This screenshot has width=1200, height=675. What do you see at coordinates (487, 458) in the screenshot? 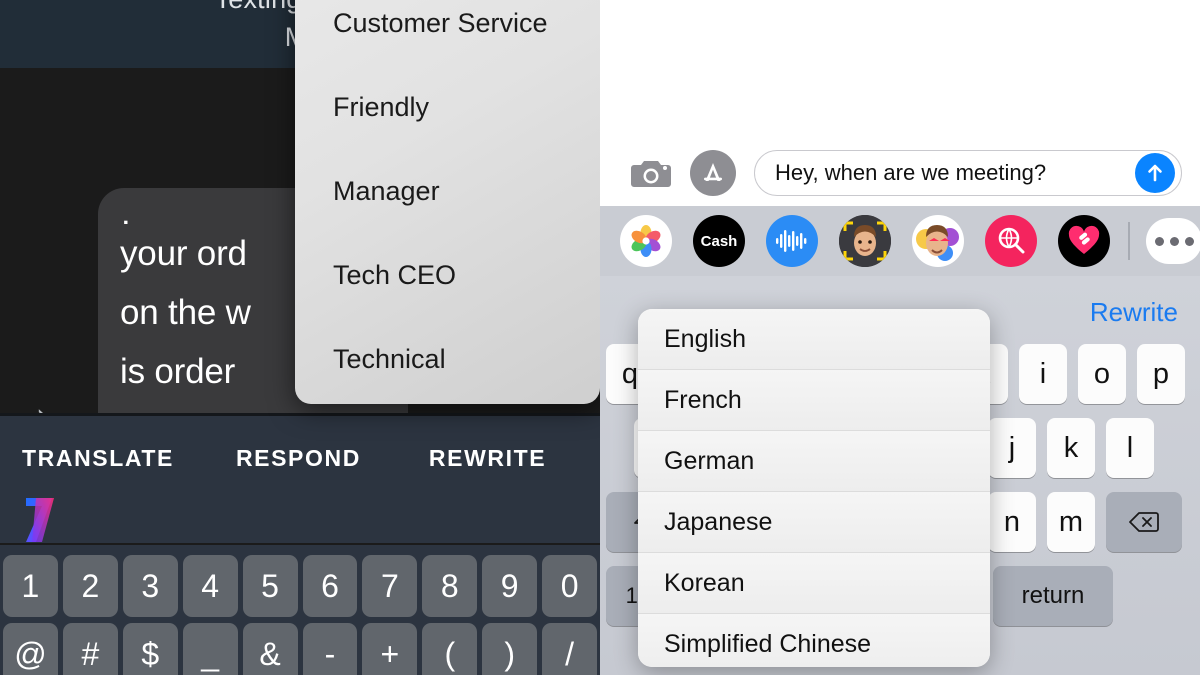
I see `rewrite-button: REWRITE` at bounding box center [487, 458].